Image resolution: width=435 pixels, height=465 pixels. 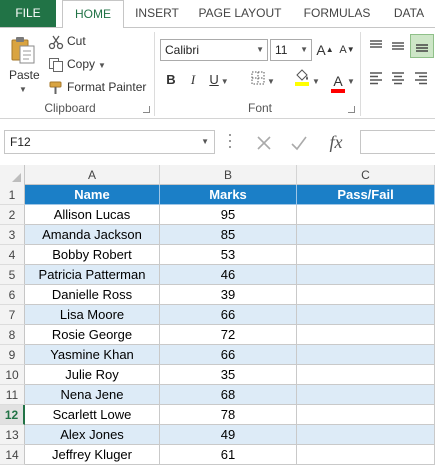 What do you see at coordinates (146, 109) in the screenshot?
I see `clipboard-dialog-launcher-icon` at bounding box center [146, 109].